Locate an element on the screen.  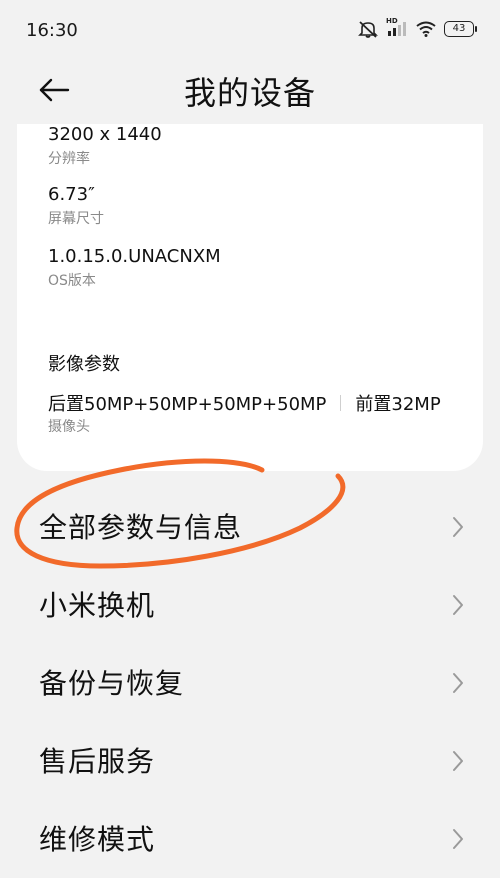
hd-label: HD is located at coordinates (392, 21).